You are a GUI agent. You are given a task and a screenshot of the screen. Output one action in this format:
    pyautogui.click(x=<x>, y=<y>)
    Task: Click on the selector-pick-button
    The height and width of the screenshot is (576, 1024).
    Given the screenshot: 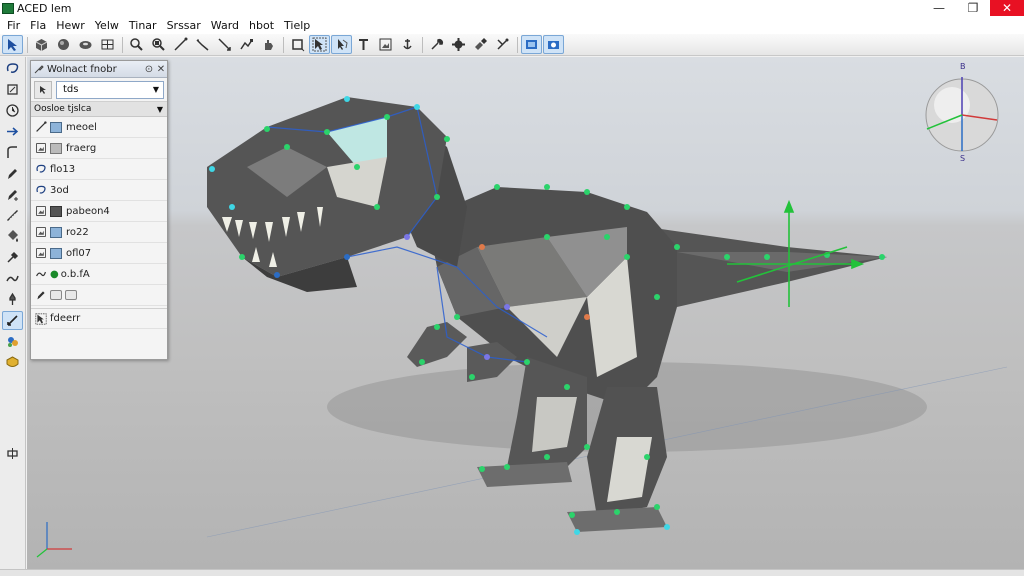 What is the action you would take?
    pyautogui.click(x=43, y=89)
    